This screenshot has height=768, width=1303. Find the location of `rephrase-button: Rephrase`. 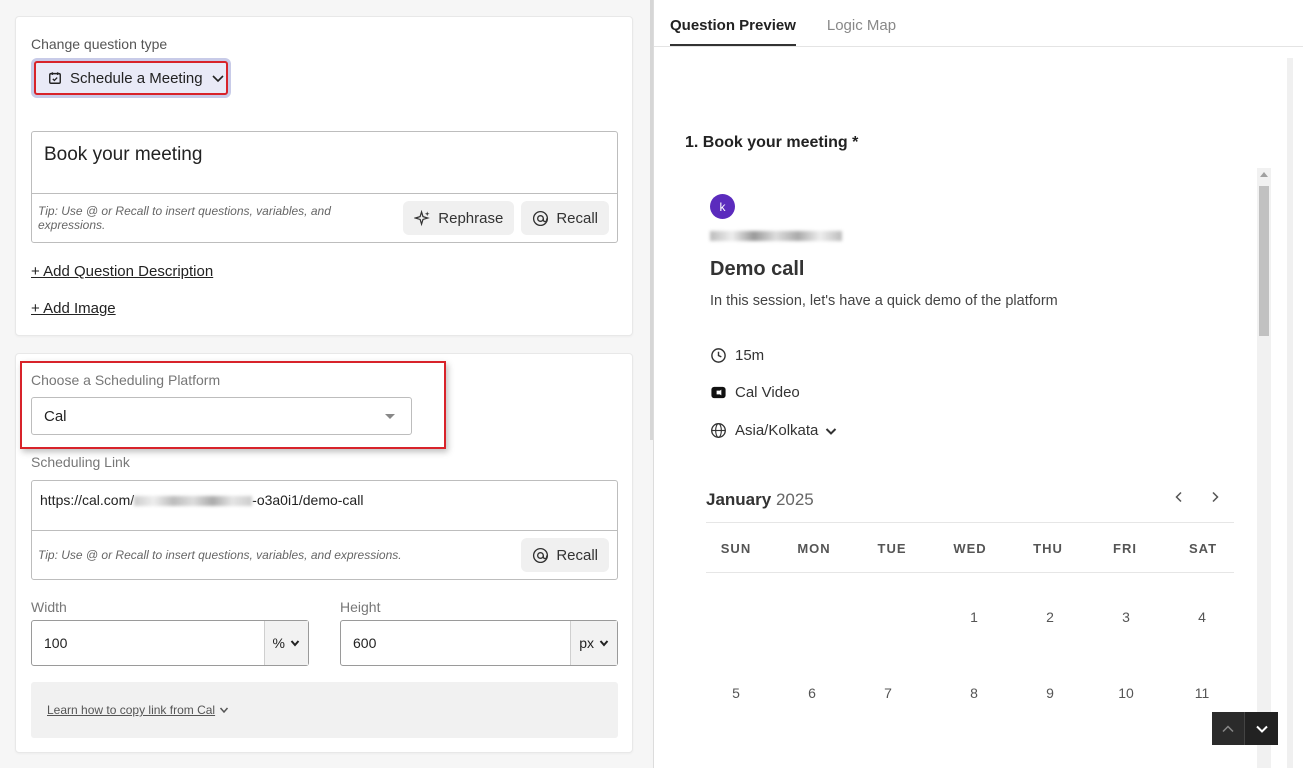

rephrase-button: Rephrase is located at coordinates (459, 218).